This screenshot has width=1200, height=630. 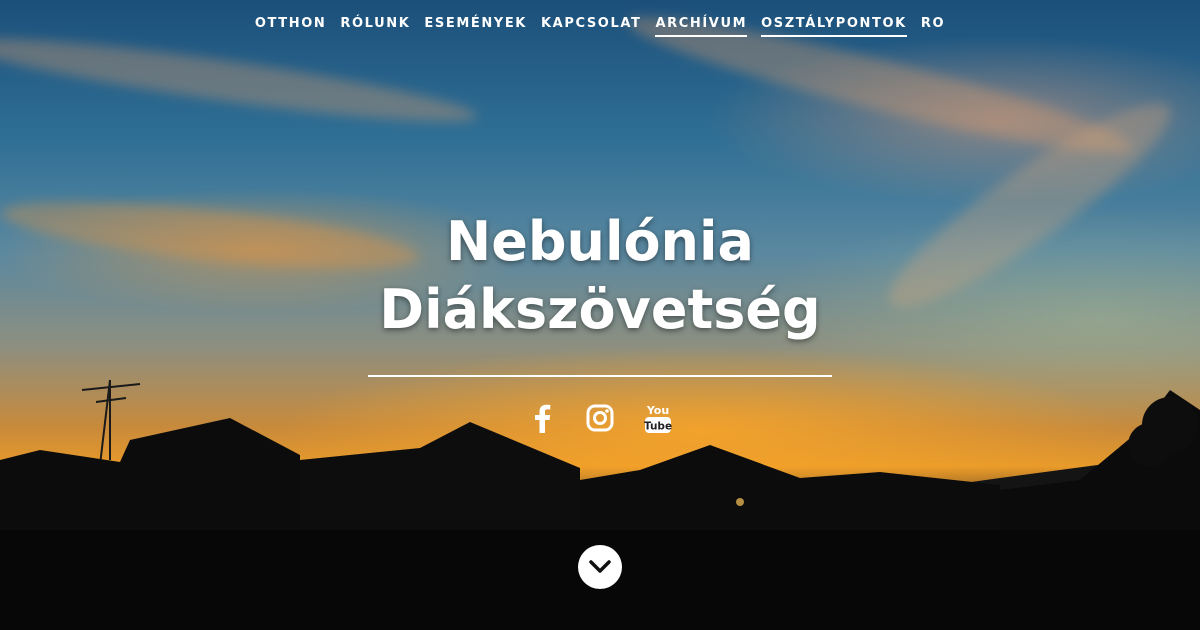 What do you see at coordinates (475, 25) in the screenshot?
I see `nav-item-esemenyek: ESEMÉNYEK` at bounding box center [475, 25].